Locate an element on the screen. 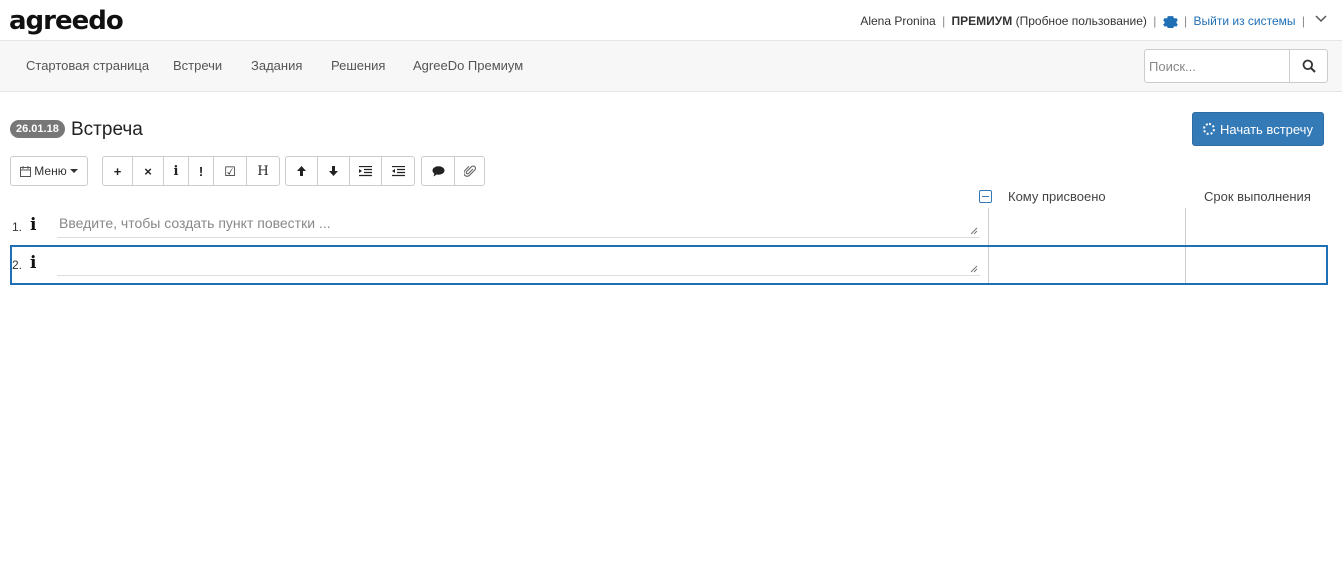 The width and height of the screenshot is (1342, 570). nav-decisions: Решения is located at coordinates (358, 65).